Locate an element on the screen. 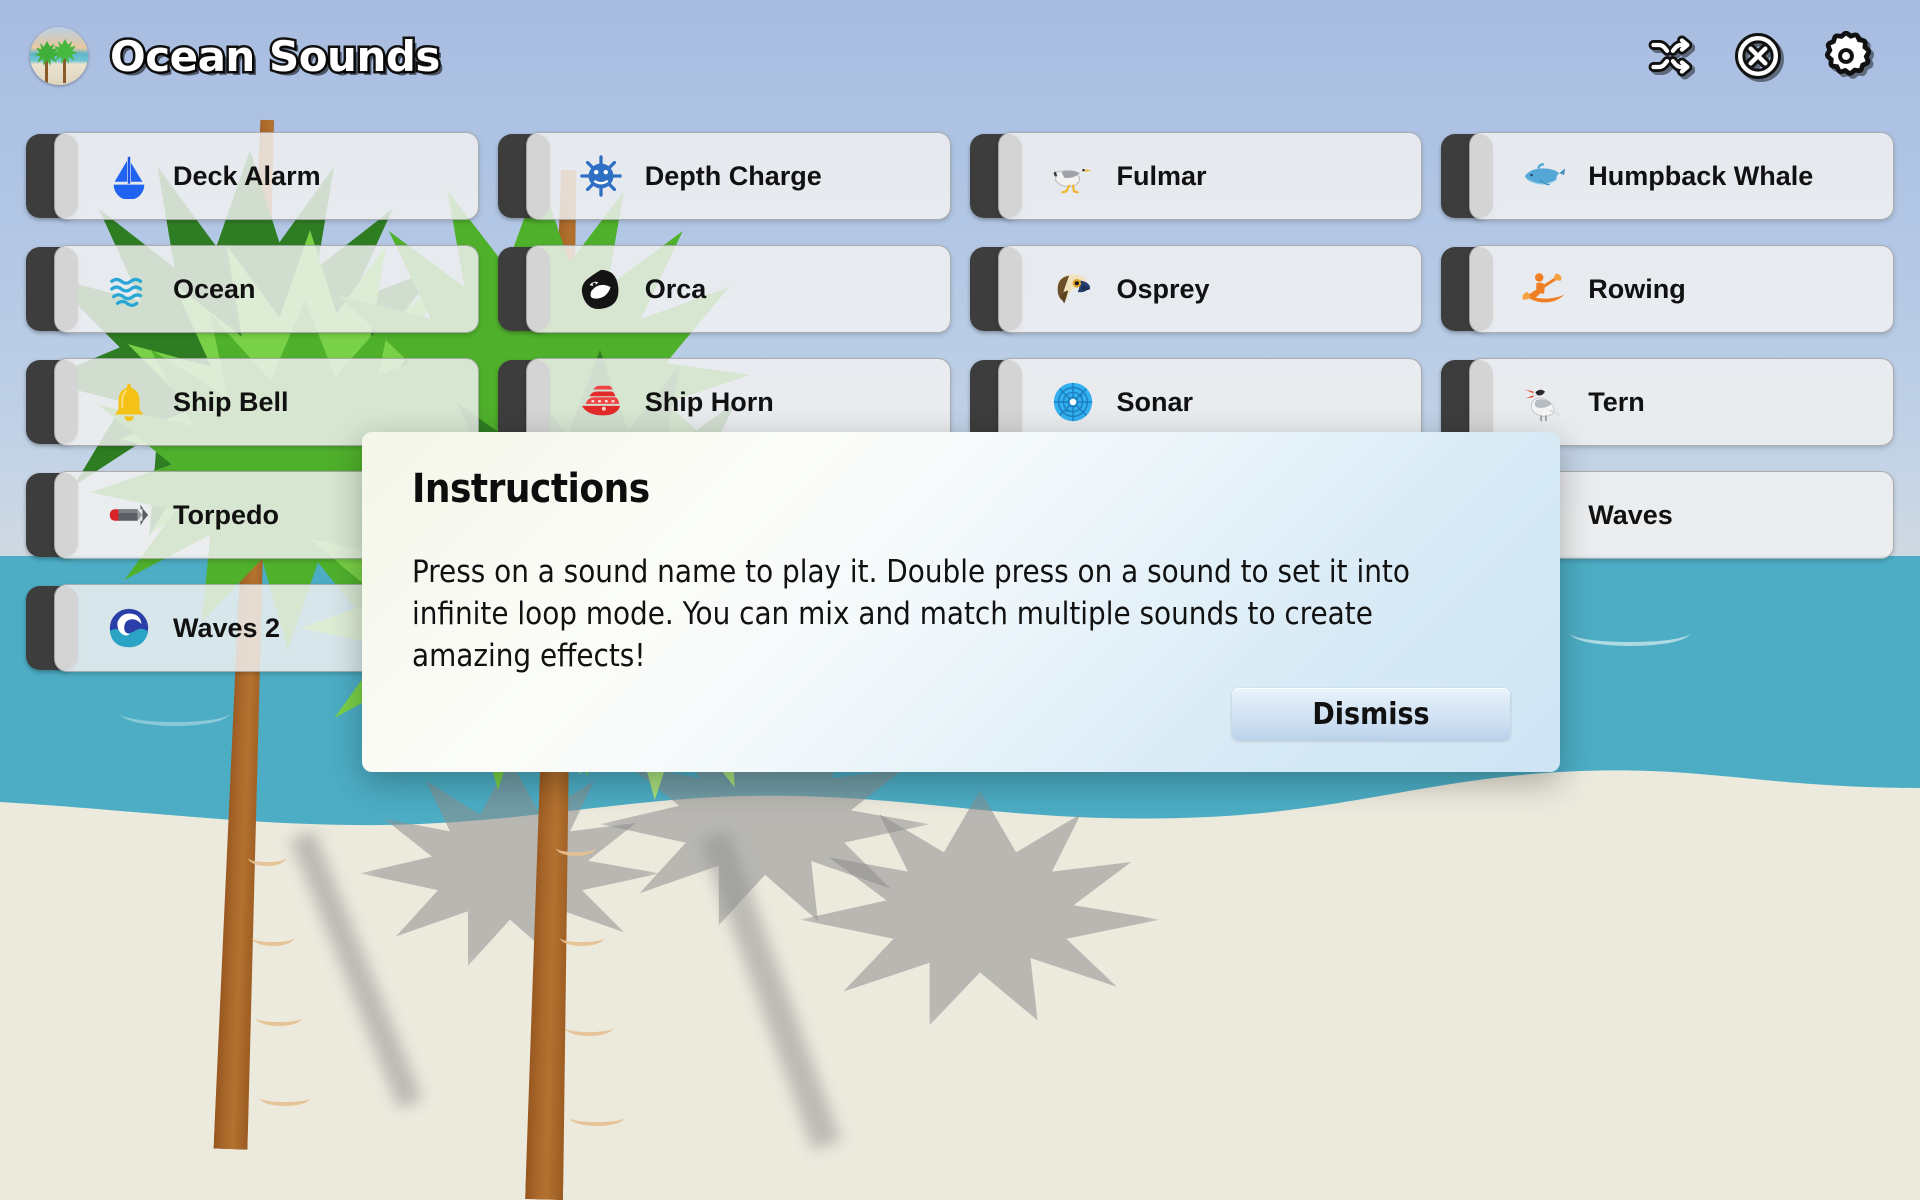  naval-mine-icon is located at coordinates (601, 176).